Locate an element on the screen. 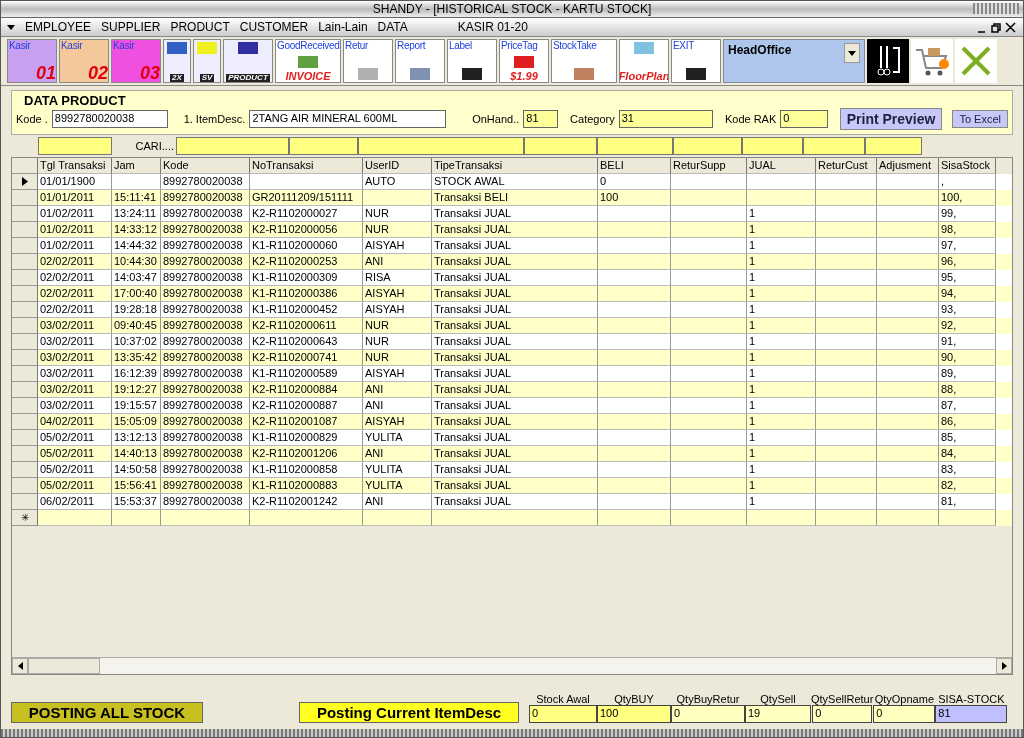 This screenshot has width=1024, height=738. toolbar-button: Retur is located at coordinates (368, 61).